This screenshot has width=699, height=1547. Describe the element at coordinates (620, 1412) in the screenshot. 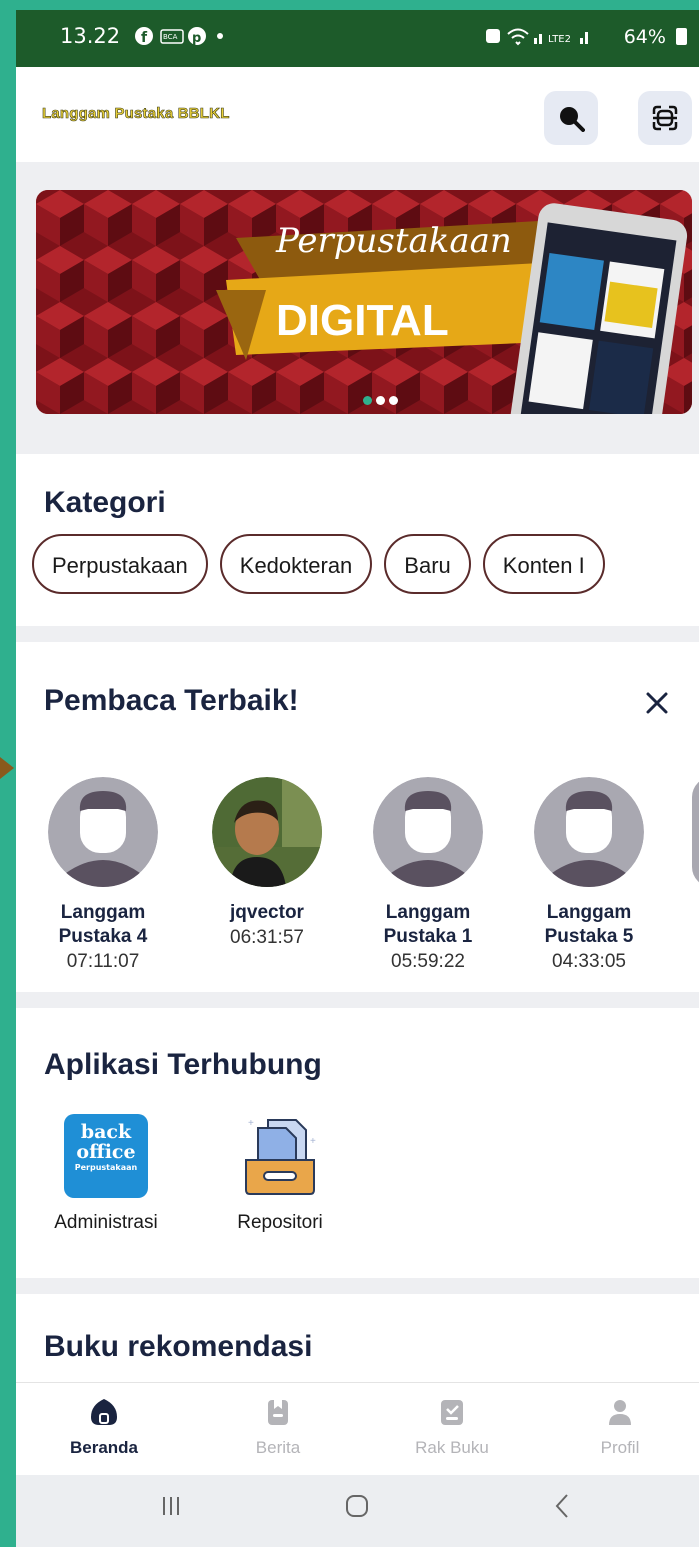

I see `profile-icon` at that location.